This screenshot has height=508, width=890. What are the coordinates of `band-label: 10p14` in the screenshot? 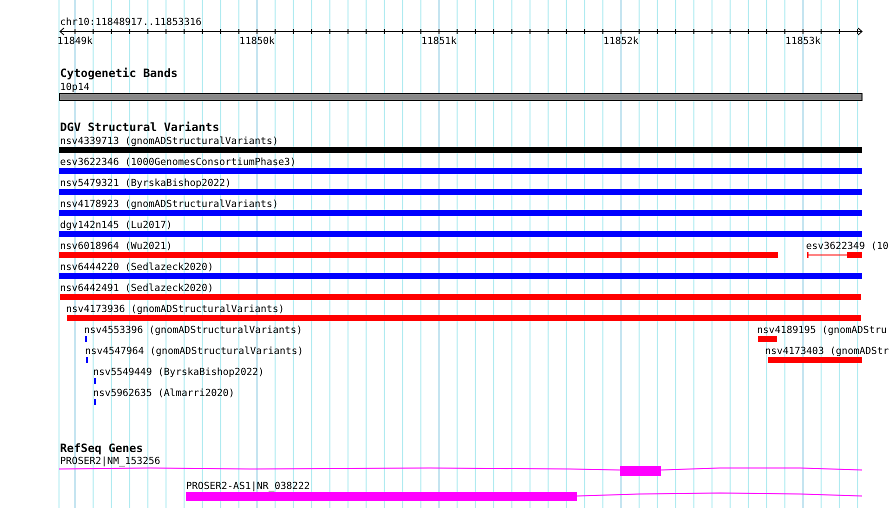 It's located at (75, 87).